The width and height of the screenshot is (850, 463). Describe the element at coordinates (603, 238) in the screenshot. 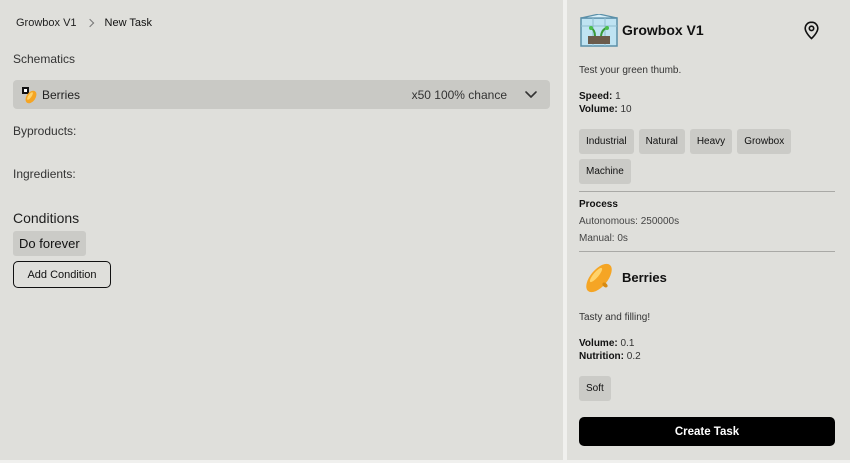

I see `process-manual: Manual: 0s` at that location.